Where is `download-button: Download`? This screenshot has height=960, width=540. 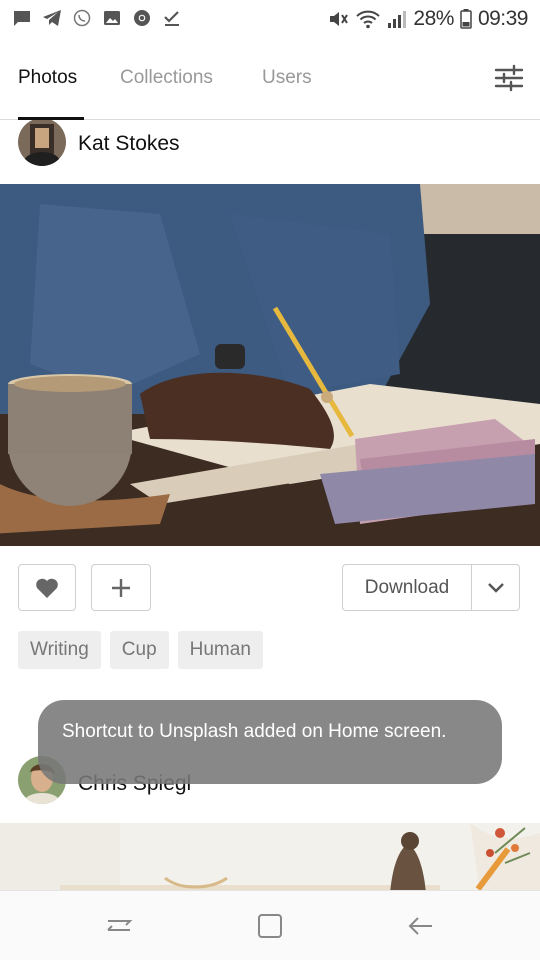
download-button: Download is located at coordinates (407, 587).